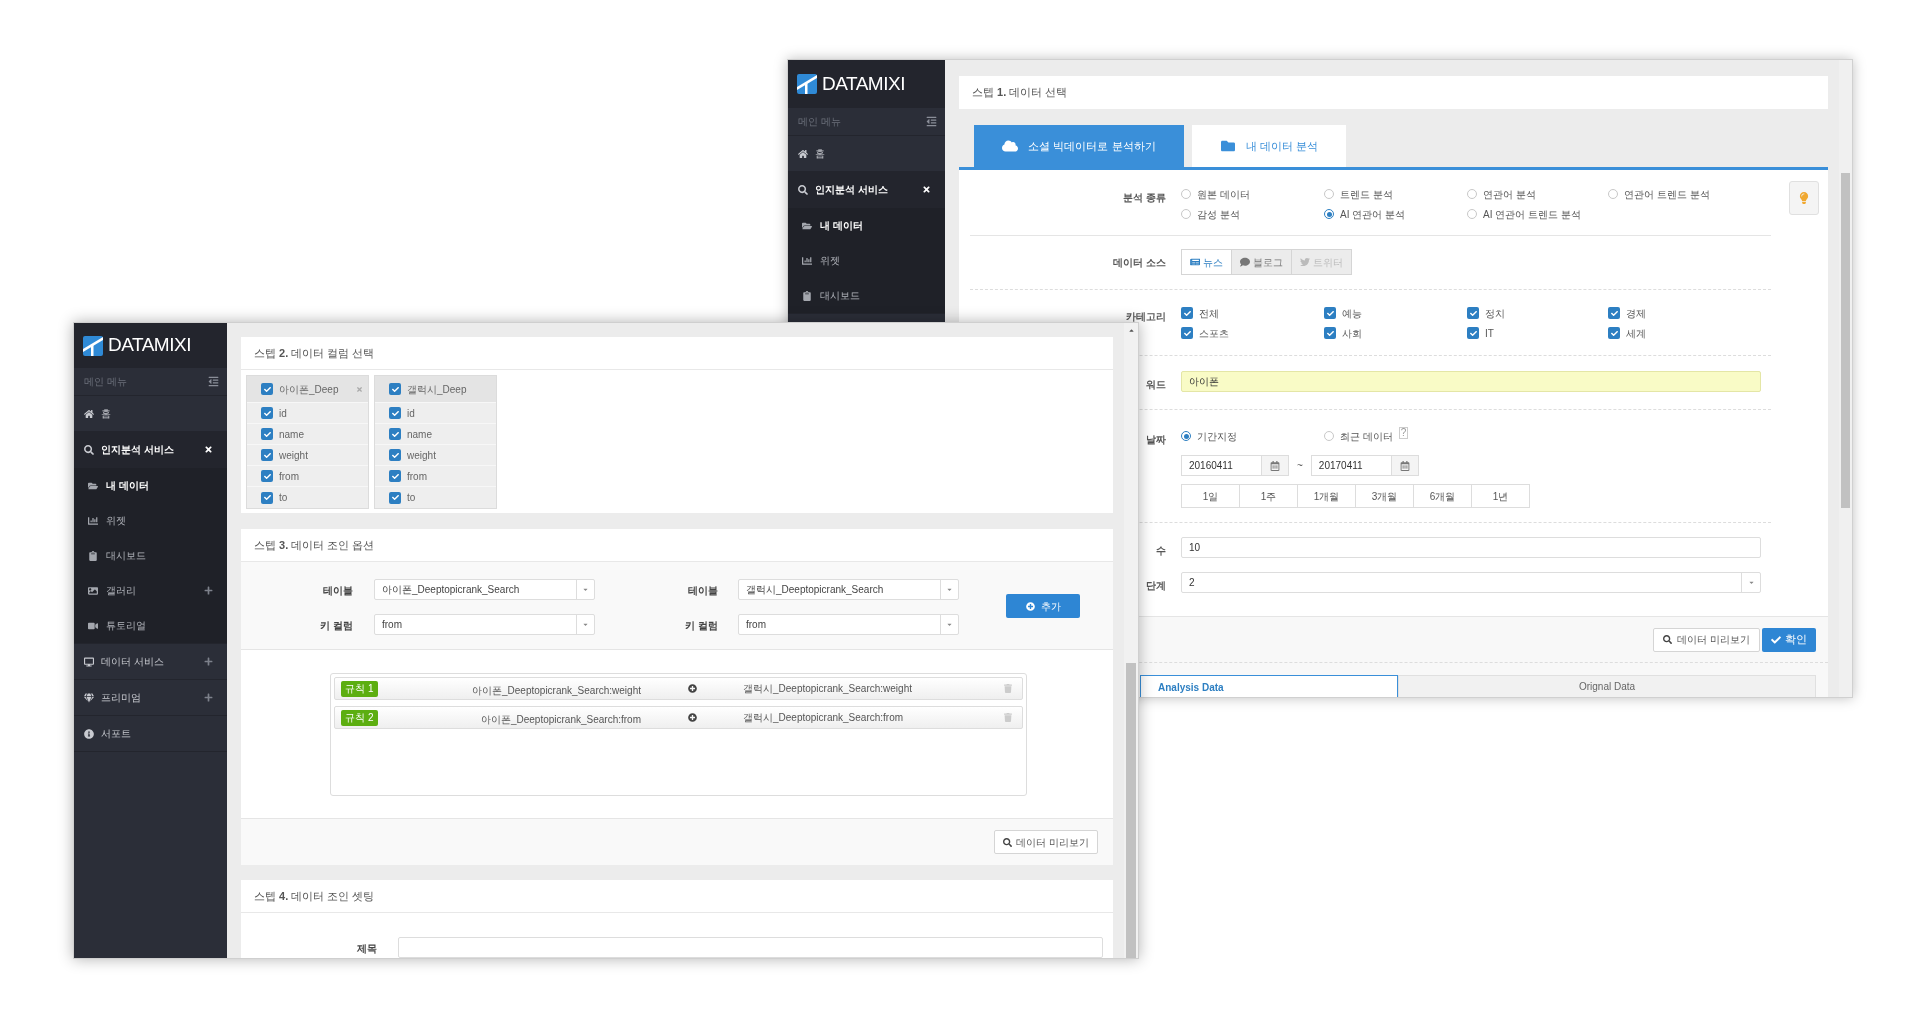  Describe the element at coordinates (89, 413) in the screenshot. I see `home-icon` at that location.